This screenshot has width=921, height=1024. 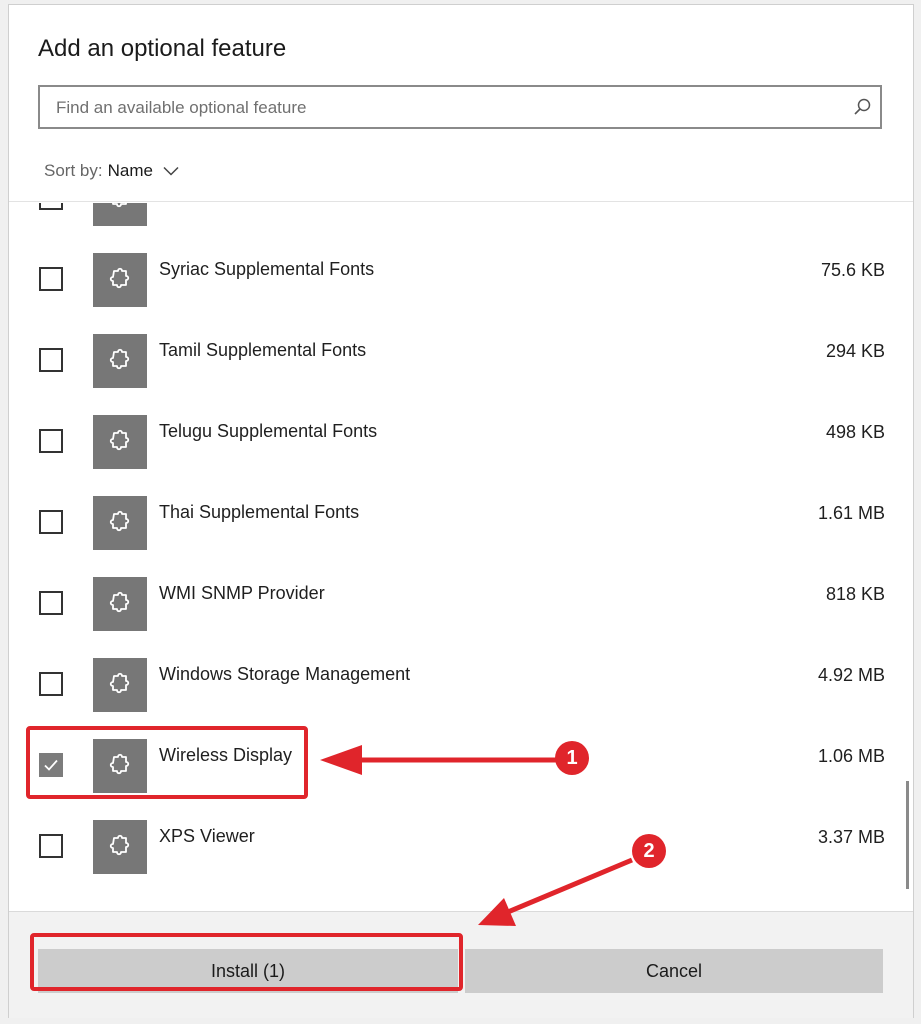 I want to click on annotation-arrows, so click(x=476, y=835).